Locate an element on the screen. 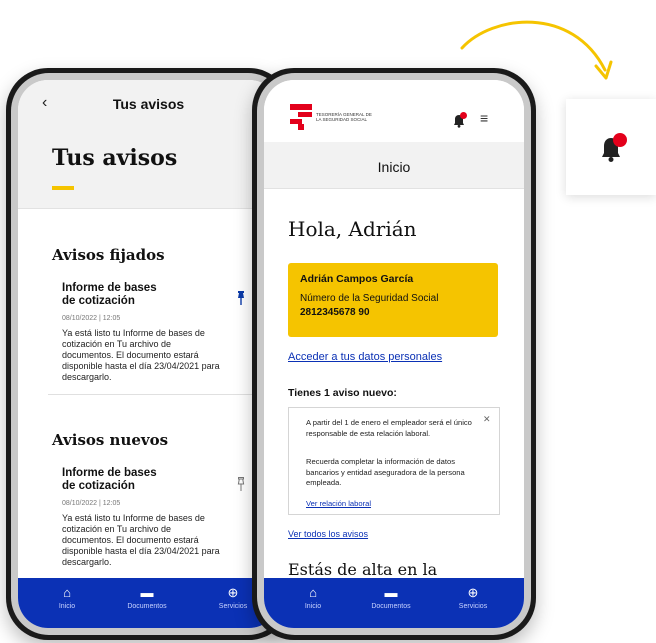 This screenshot has width=656, height=643. menu-icon: ≡ is located at coordinates (484, 118).